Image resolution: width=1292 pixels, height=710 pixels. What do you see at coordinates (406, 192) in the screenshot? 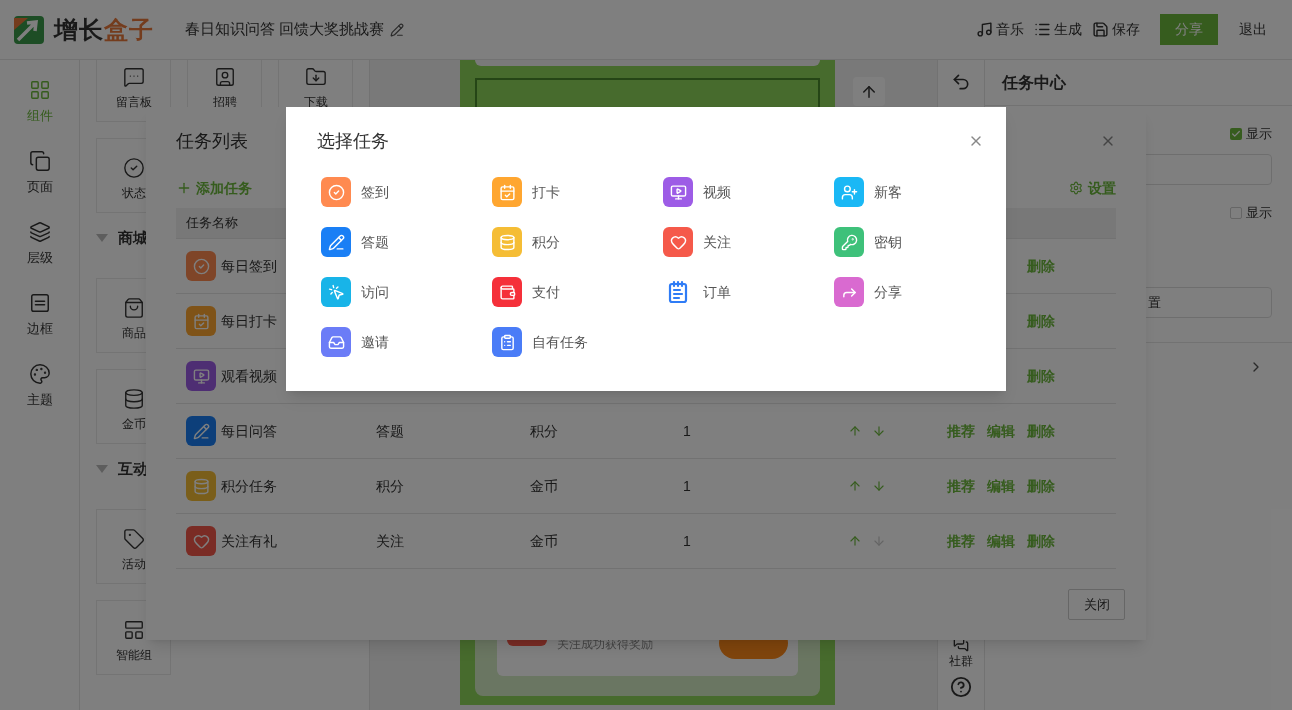
I see `task-option: 签到` at bounding box center [406, 192].